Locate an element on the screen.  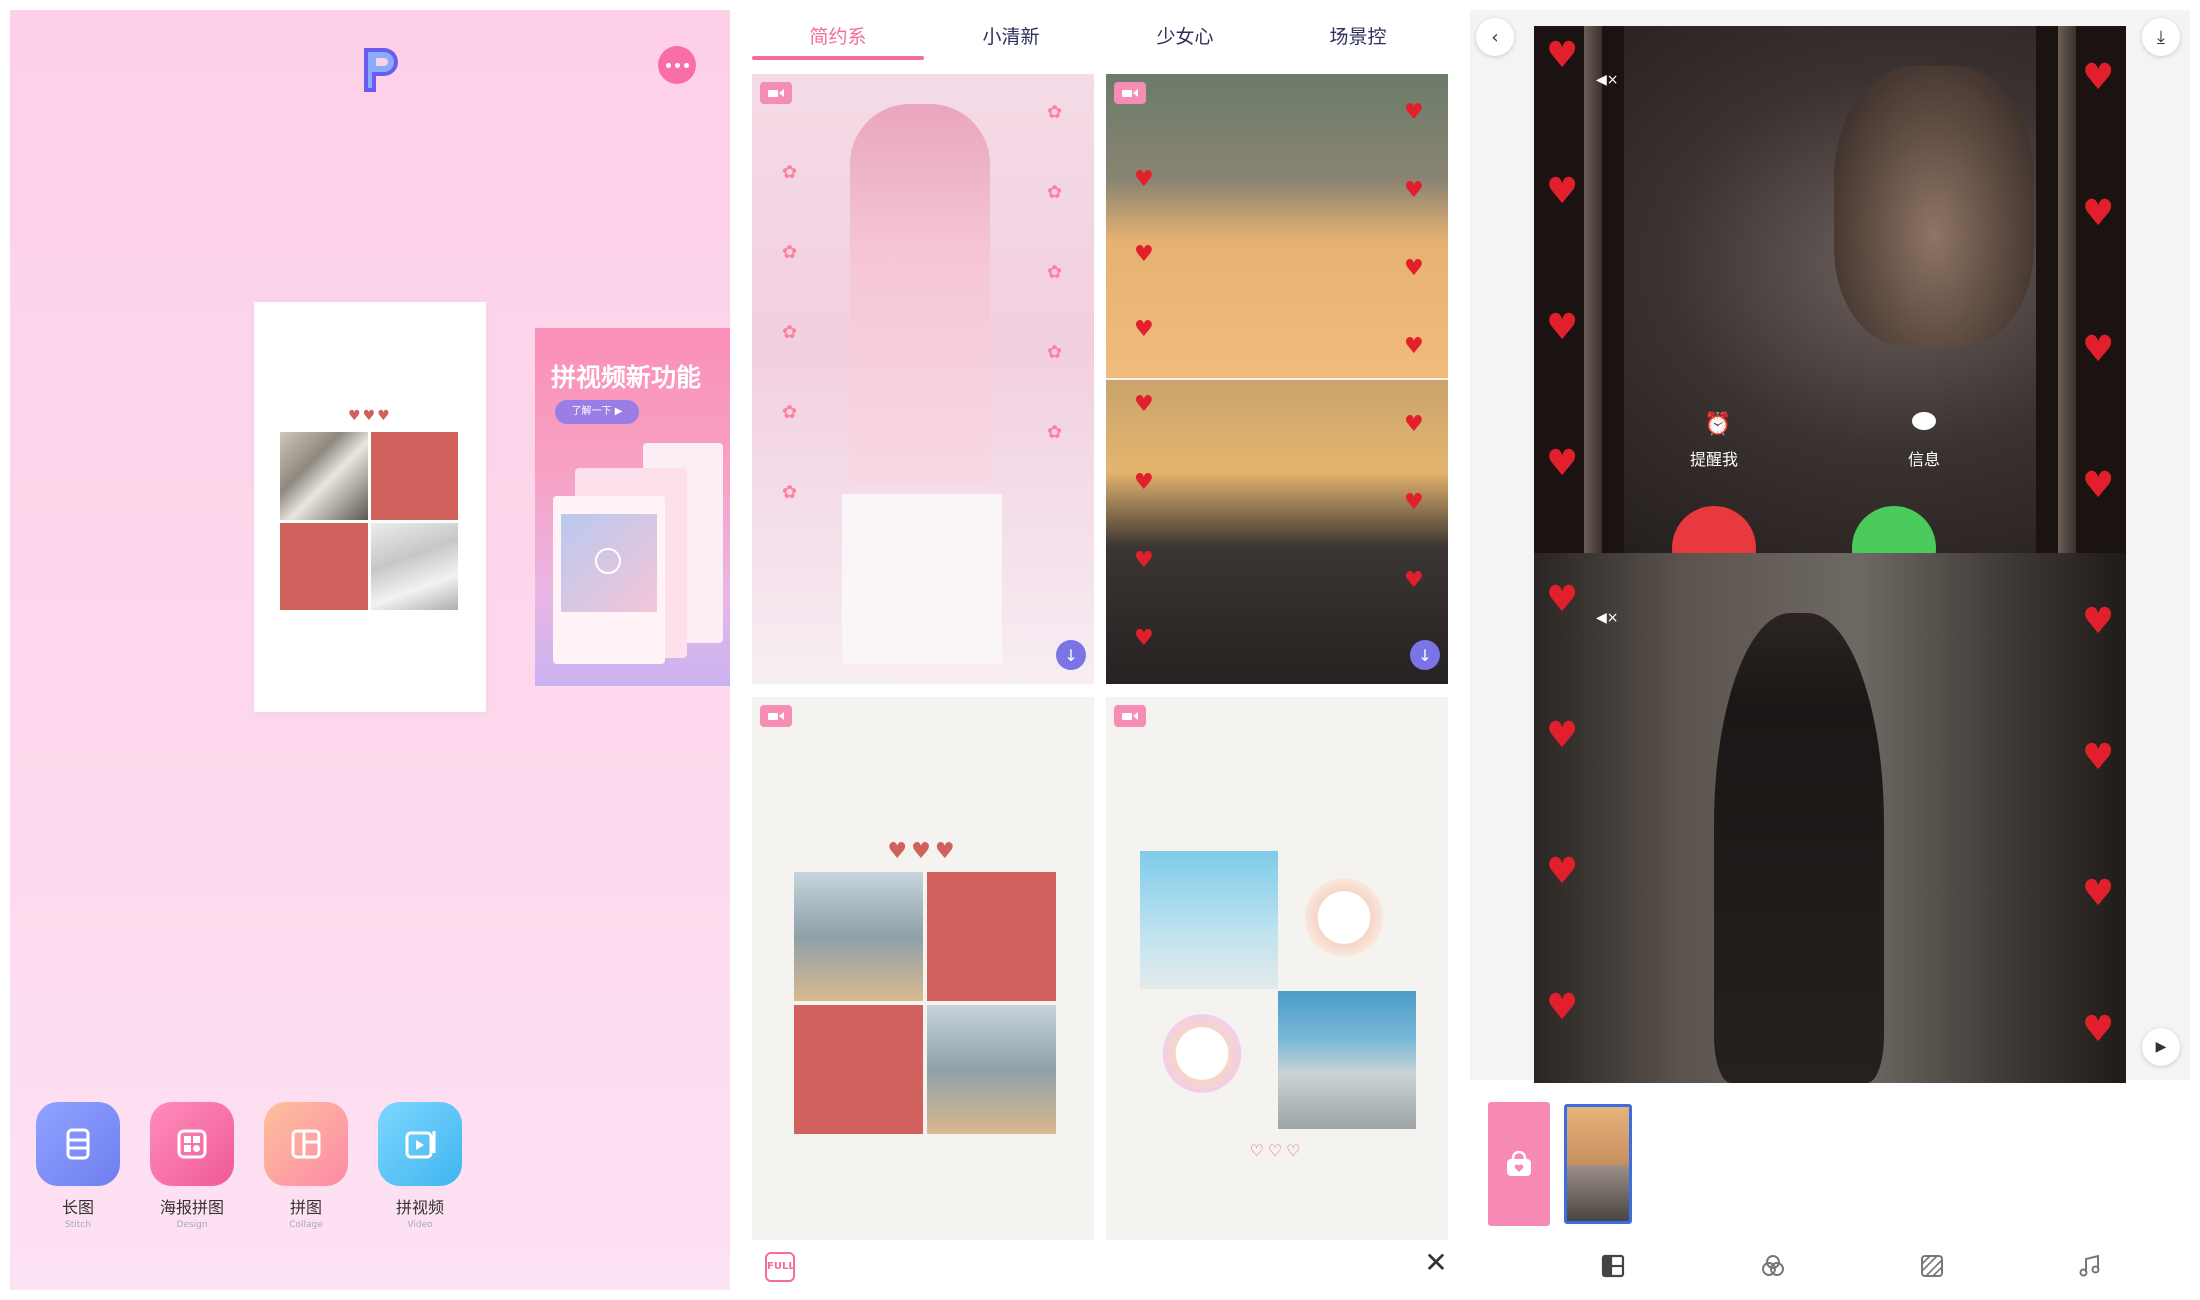
background-icon is located at coordinates (1932, 1266).